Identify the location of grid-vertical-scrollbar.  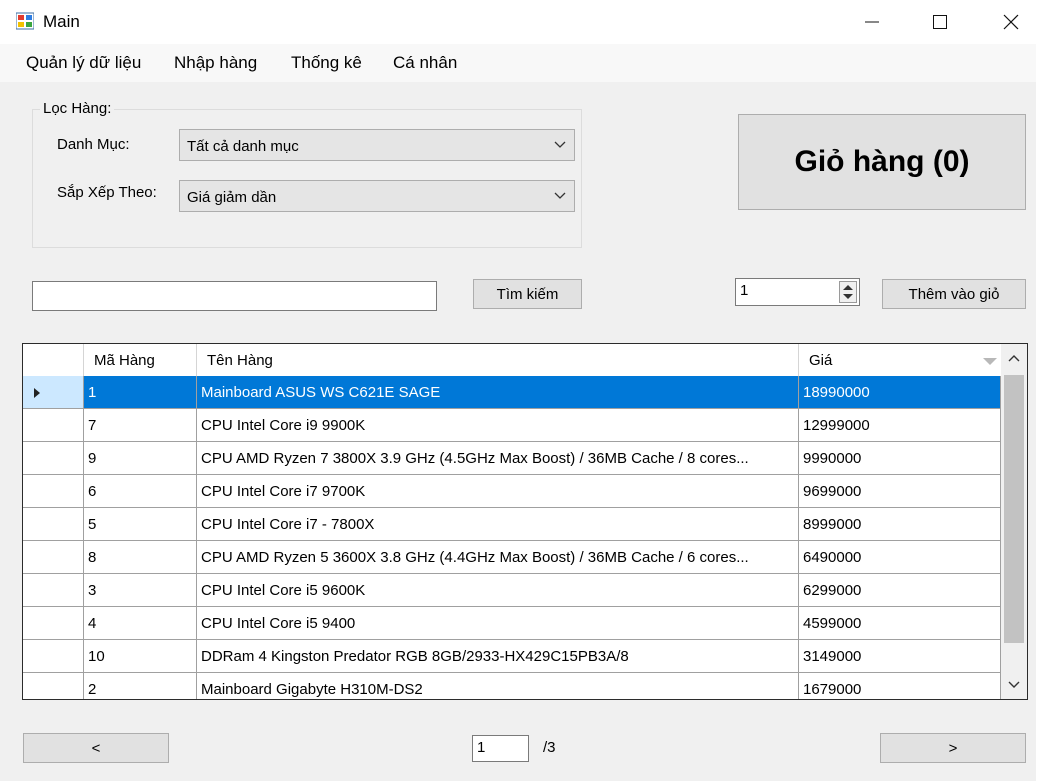
(1014, 521).